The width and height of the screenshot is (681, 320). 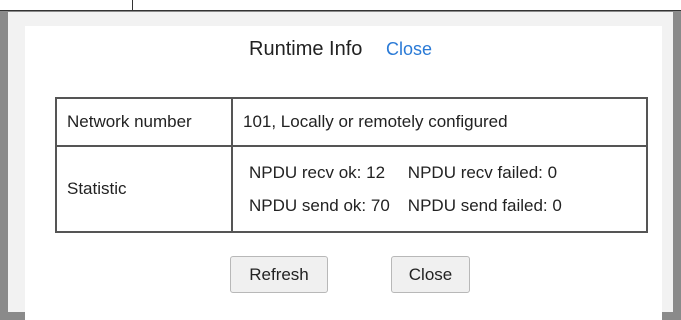 What do you see at coordinates (409, 49) in the screenshot?
I see `header-close-link: Close` at bounding box center [409, 49].